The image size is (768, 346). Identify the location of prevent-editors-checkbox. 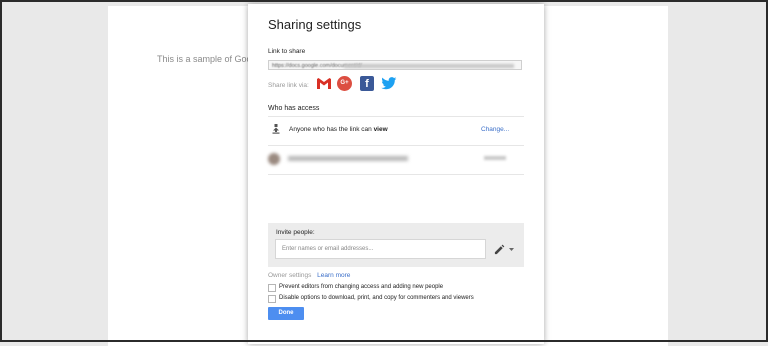
(272, 288).